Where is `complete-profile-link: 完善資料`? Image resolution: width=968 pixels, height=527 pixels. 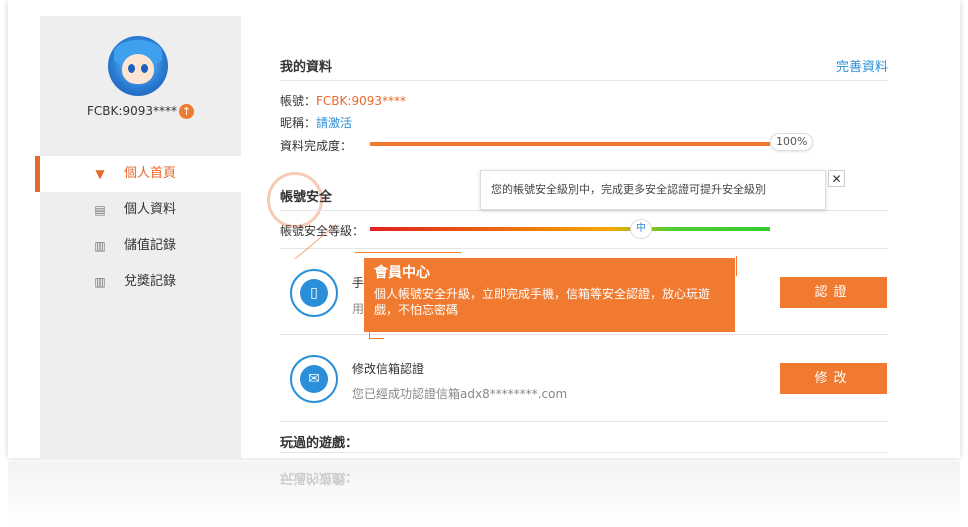
complete-profile-link: 完善資料 is located at coordinates (862, 65).